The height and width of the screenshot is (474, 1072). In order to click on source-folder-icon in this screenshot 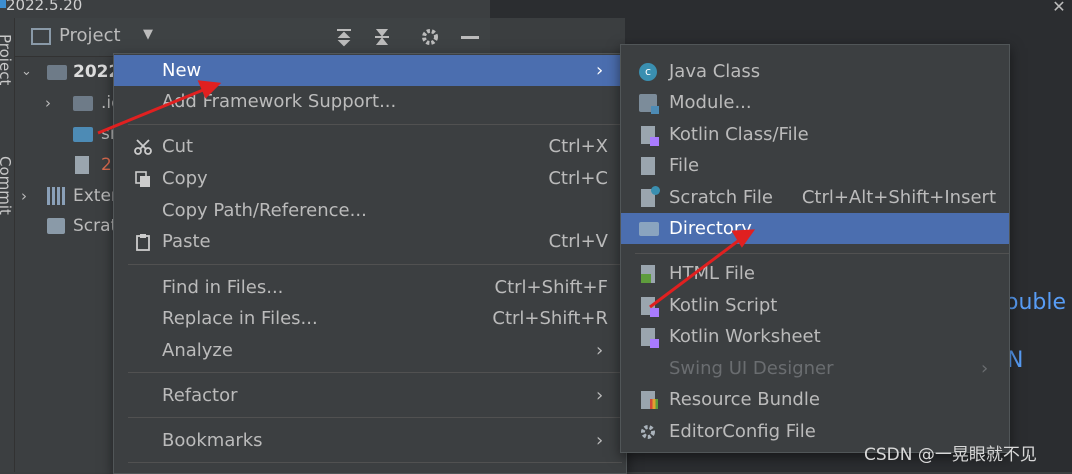, I will do `click(83, 134)`.